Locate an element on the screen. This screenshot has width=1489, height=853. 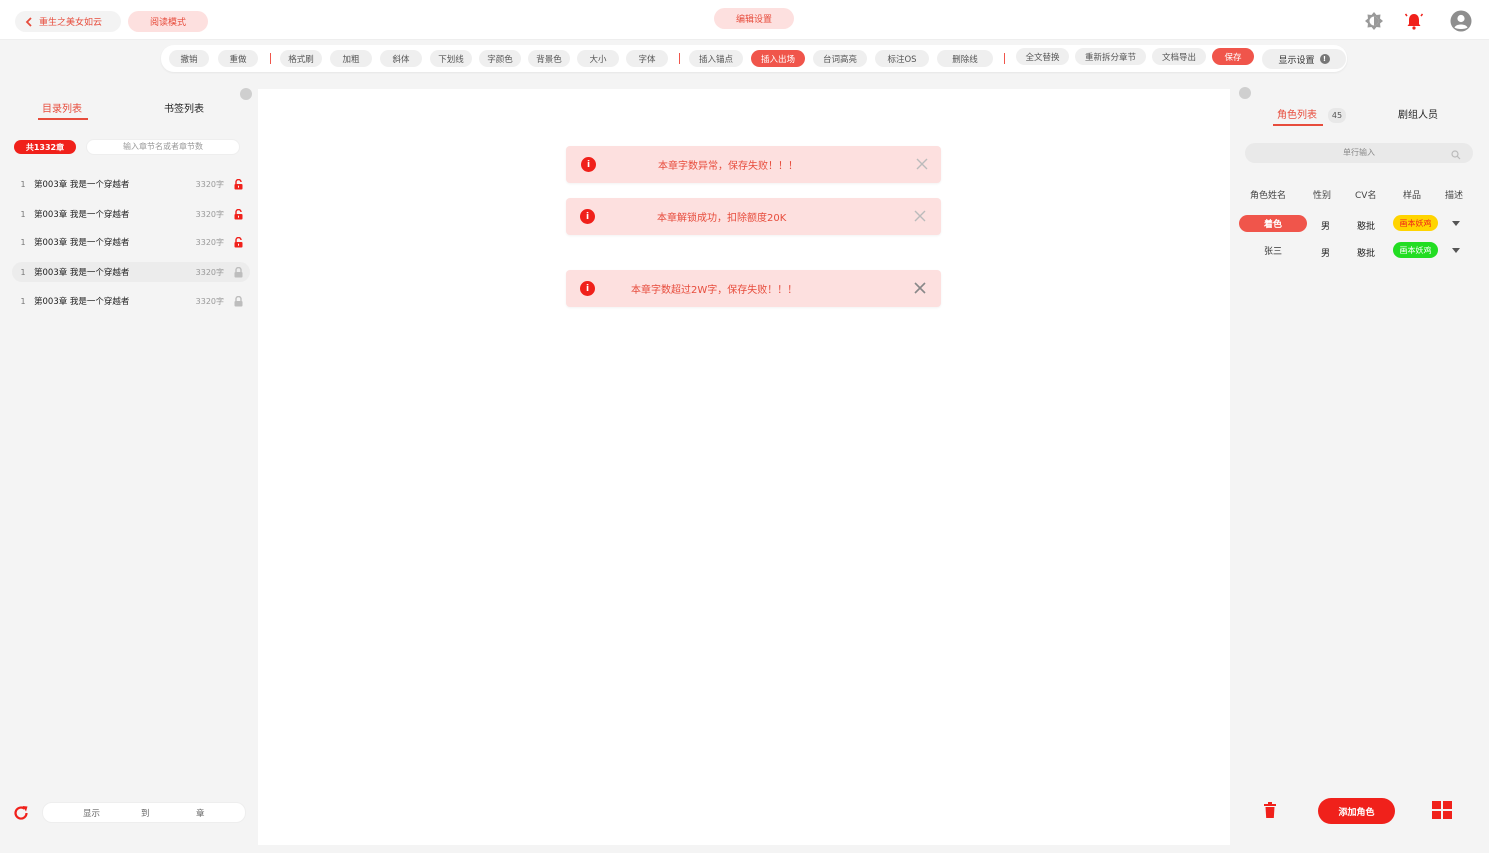
success-toast: i 本章解锁成功，扣除额度20K is located at coordinates (753, 216).